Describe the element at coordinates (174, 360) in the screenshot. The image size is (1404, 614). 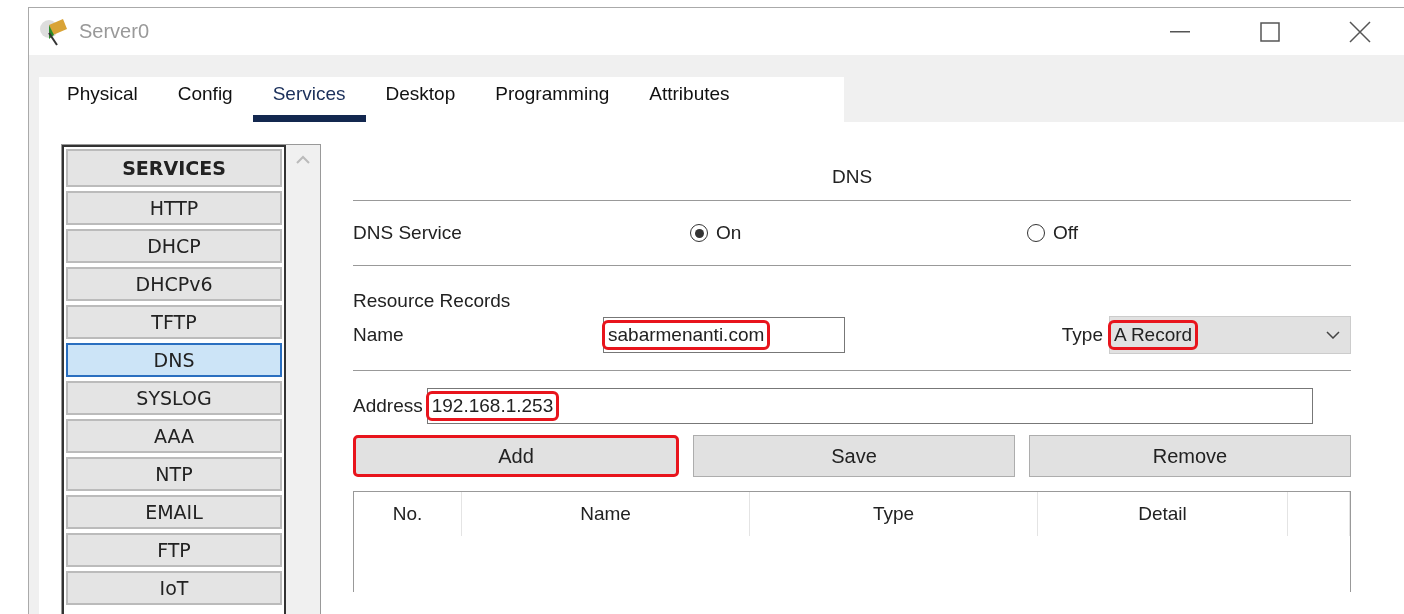
I see `service-item: DNS` at that location.